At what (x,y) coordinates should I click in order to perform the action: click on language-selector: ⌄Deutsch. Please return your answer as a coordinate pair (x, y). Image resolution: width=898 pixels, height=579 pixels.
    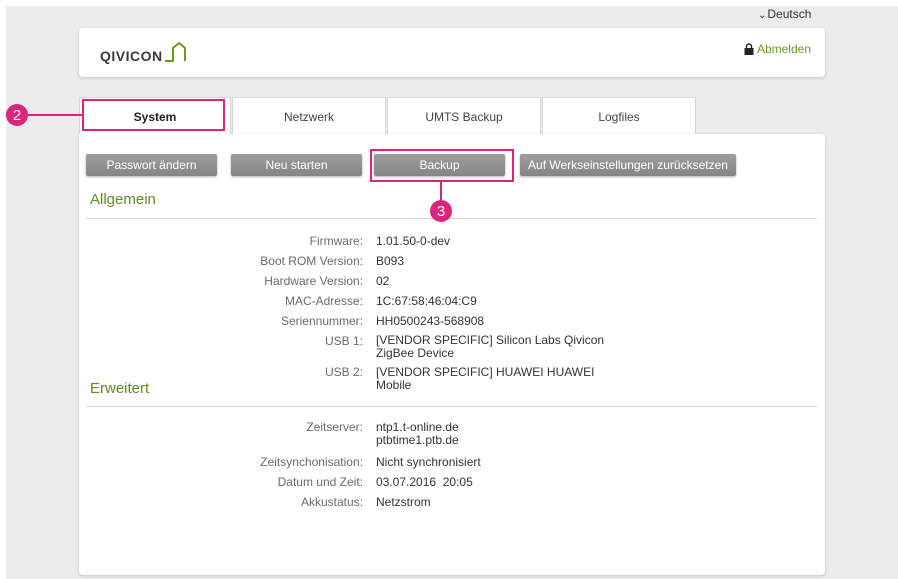
    Looking at the image, I should click on (784, 14).